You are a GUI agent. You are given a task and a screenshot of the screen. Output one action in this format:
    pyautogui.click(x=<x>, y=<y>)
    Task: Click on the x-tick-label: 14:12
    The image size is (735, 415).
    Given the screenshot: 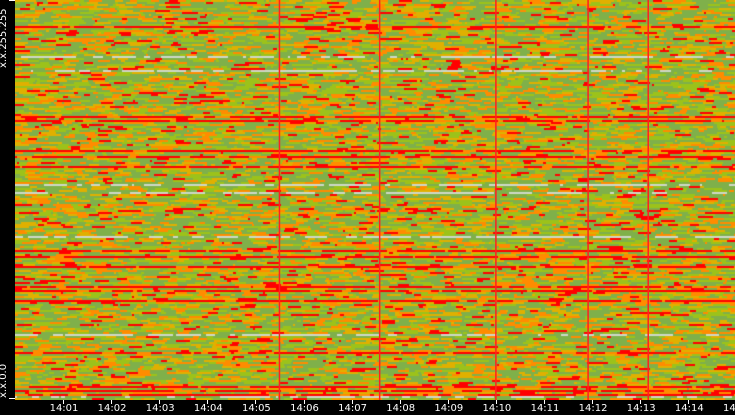 What is the action you would take?
    pyautogui.click(x=593, y=408)
    